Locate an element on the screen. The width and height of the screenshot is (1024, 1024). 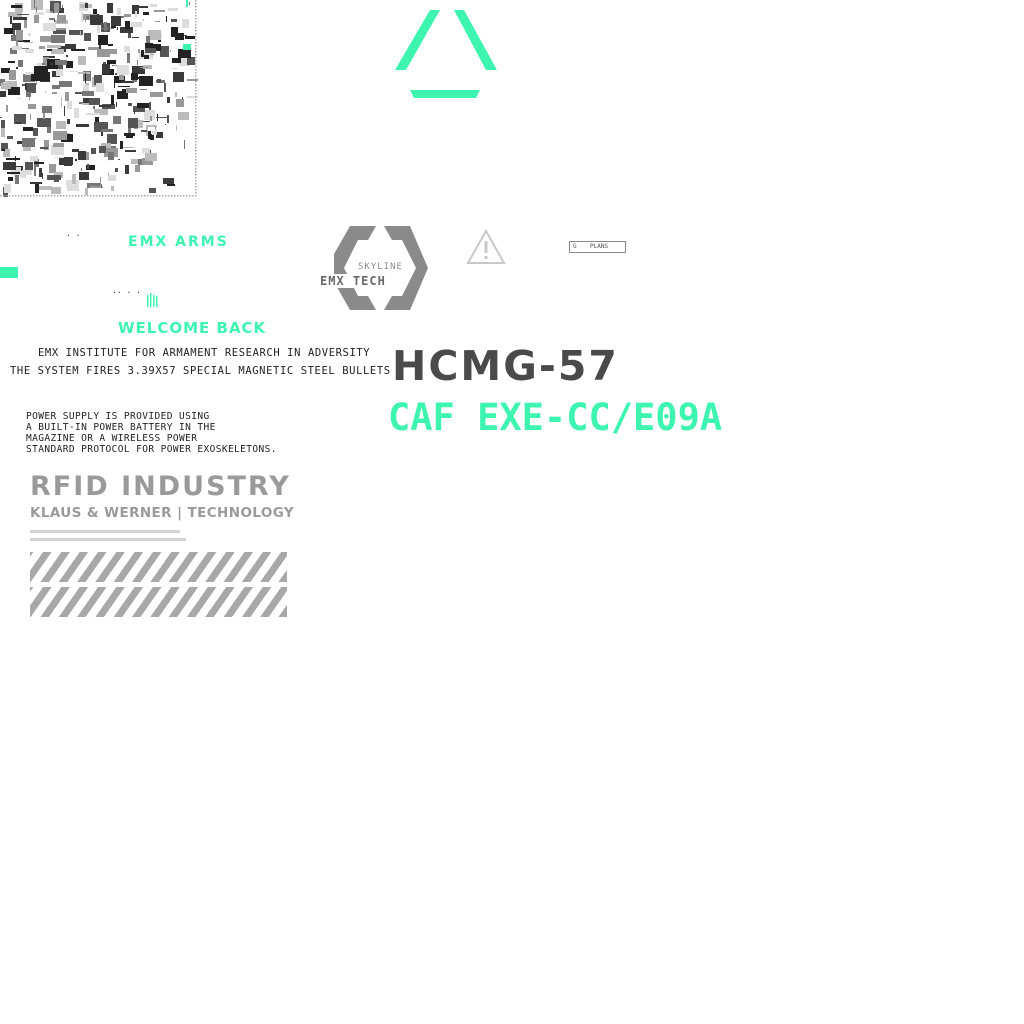
tag-text: PLANS is located at coordinates (599, 246).